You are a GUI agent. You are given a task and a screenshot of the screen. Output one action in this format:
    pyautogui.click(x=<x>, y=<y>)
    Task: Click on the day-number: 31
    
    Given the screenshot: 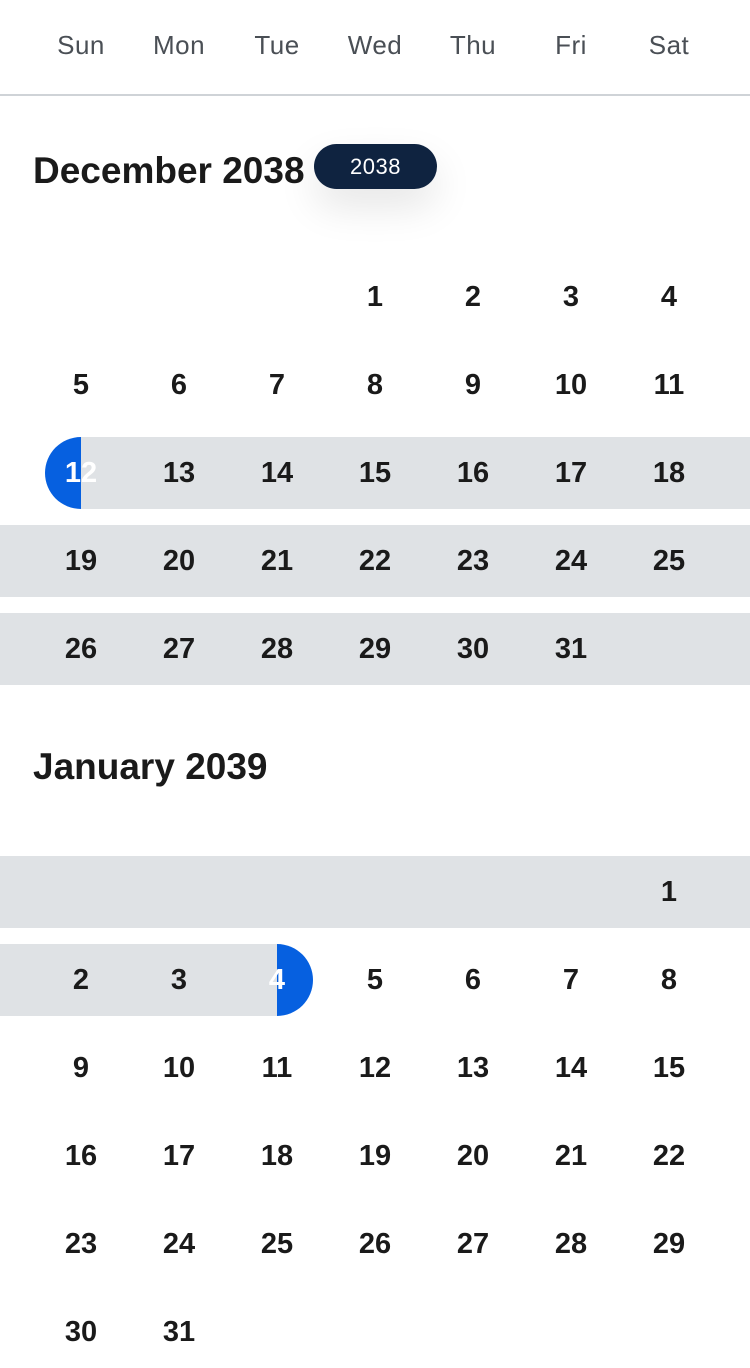 What is the action you would take?
    pyautogui.click(x=179, y=1332)
    